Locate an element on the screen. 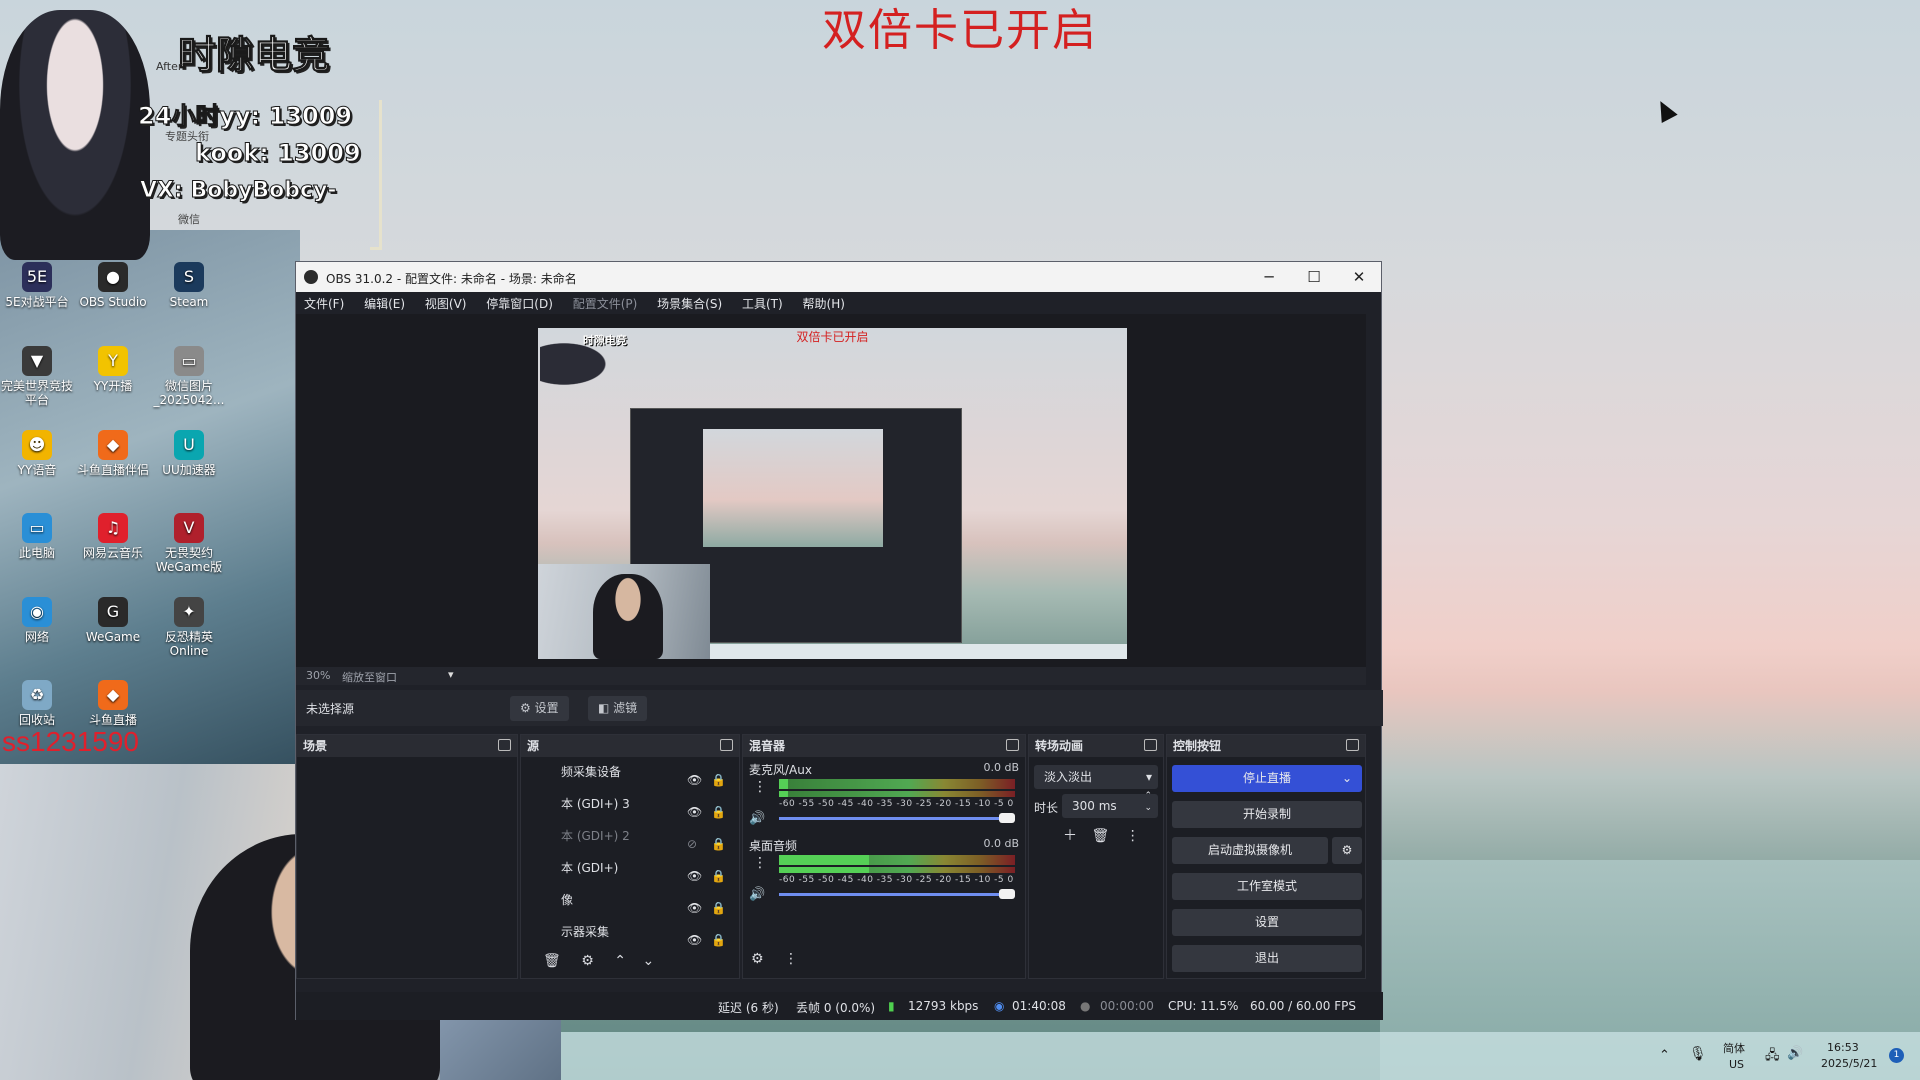  stop-stream-button: 停止直播 ⌄ is located at coordinates (1267, 778).